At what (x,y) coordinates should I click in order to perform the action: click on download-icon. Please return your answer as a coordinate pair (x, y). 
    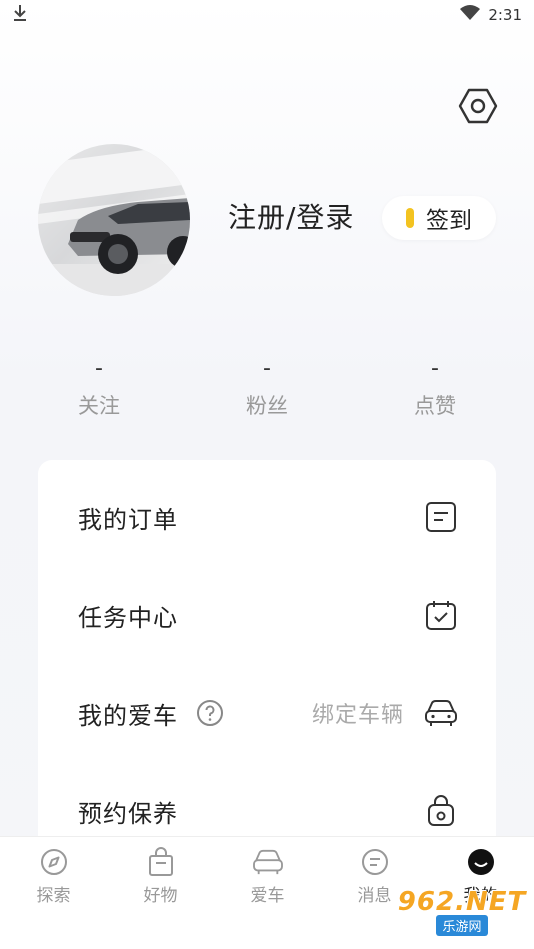
    Looking at the image, I should click on (20, 15).